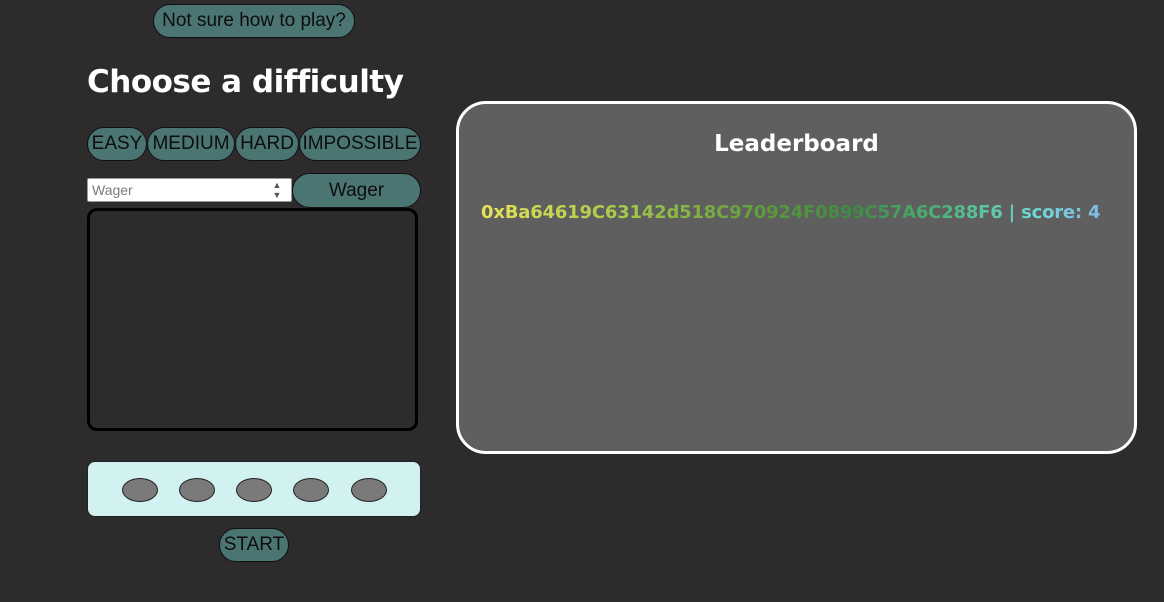  Describe the element at coordinates (1055, 212) in the screenshot. I see `leaderboard-score-label: score:` at that location.